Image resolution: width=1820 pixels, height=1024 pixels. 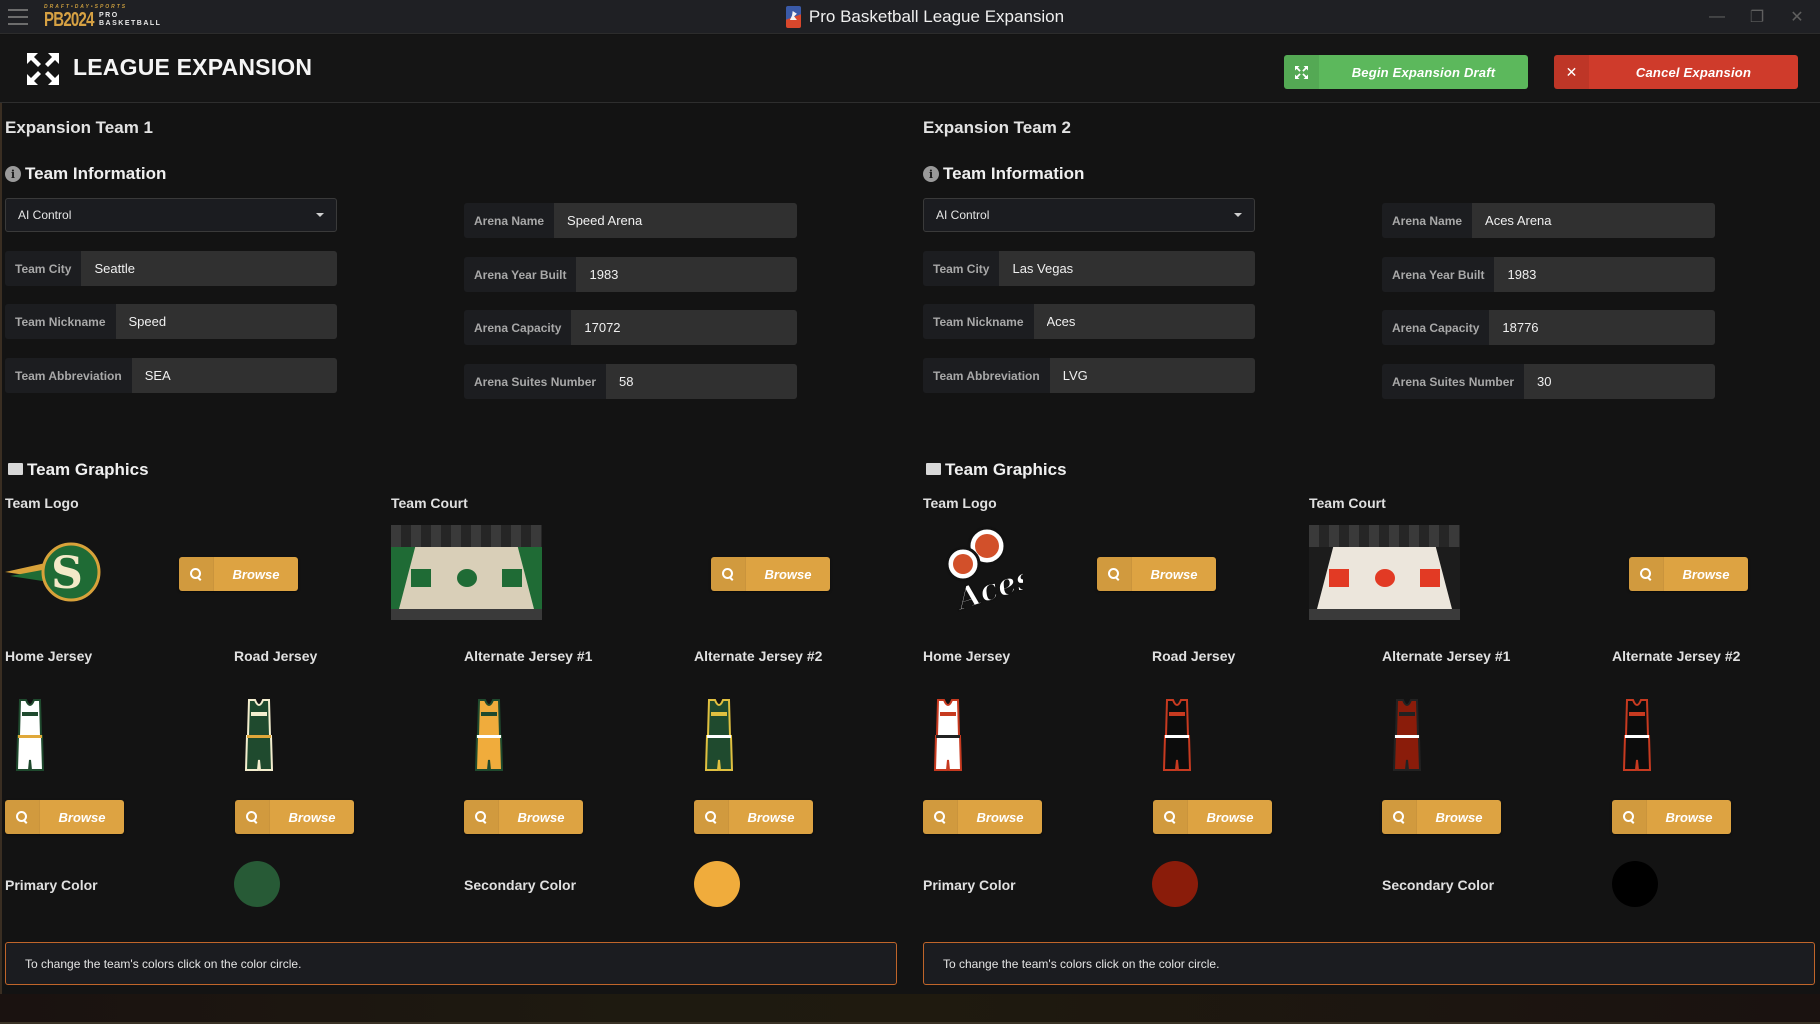 I want to click on secondary-color-label: Secondary Color, so click(x=1438, y=885).